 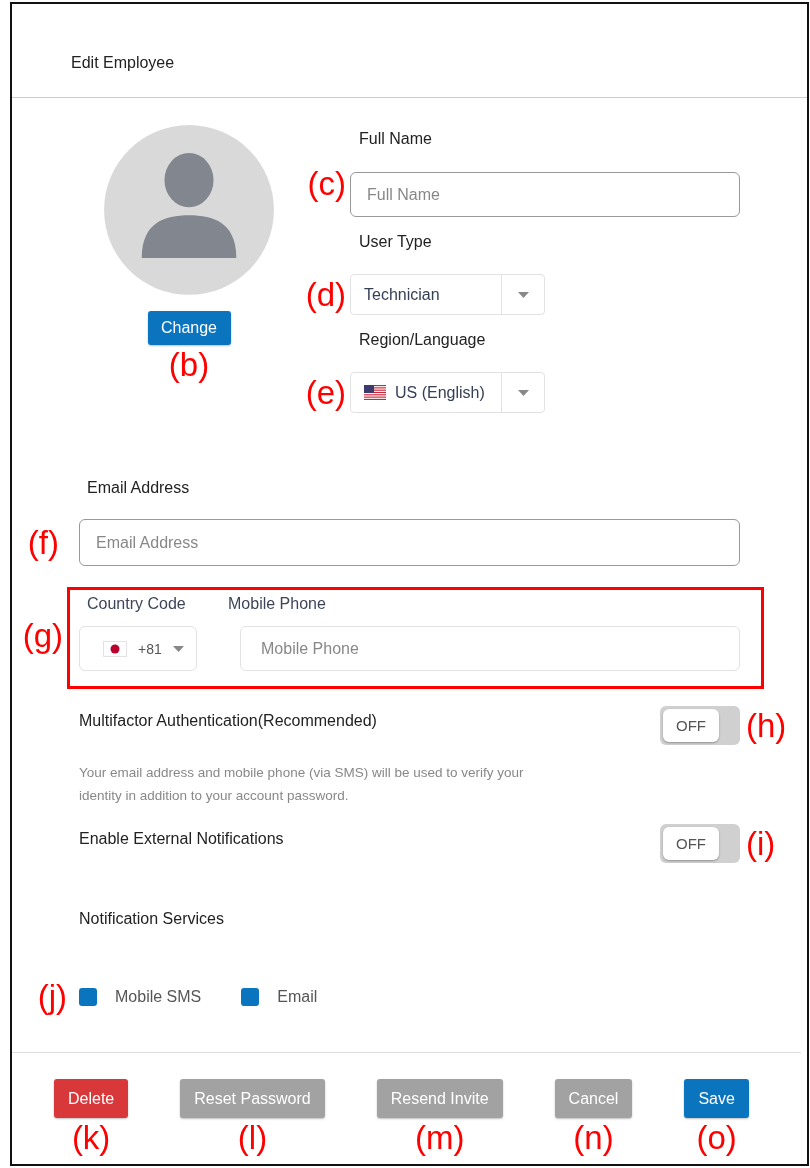 I want to click on annotation-label: (h), so click(x=766, y=725).